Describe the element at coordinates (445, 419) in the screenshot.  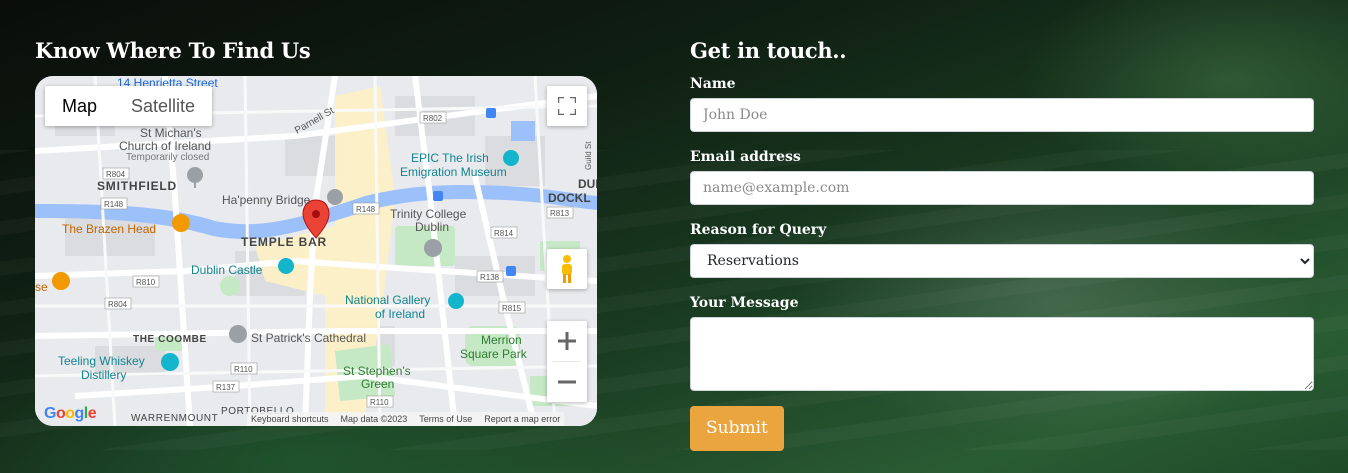
I see `terms-of-use-link: Terms of Use` at that location.